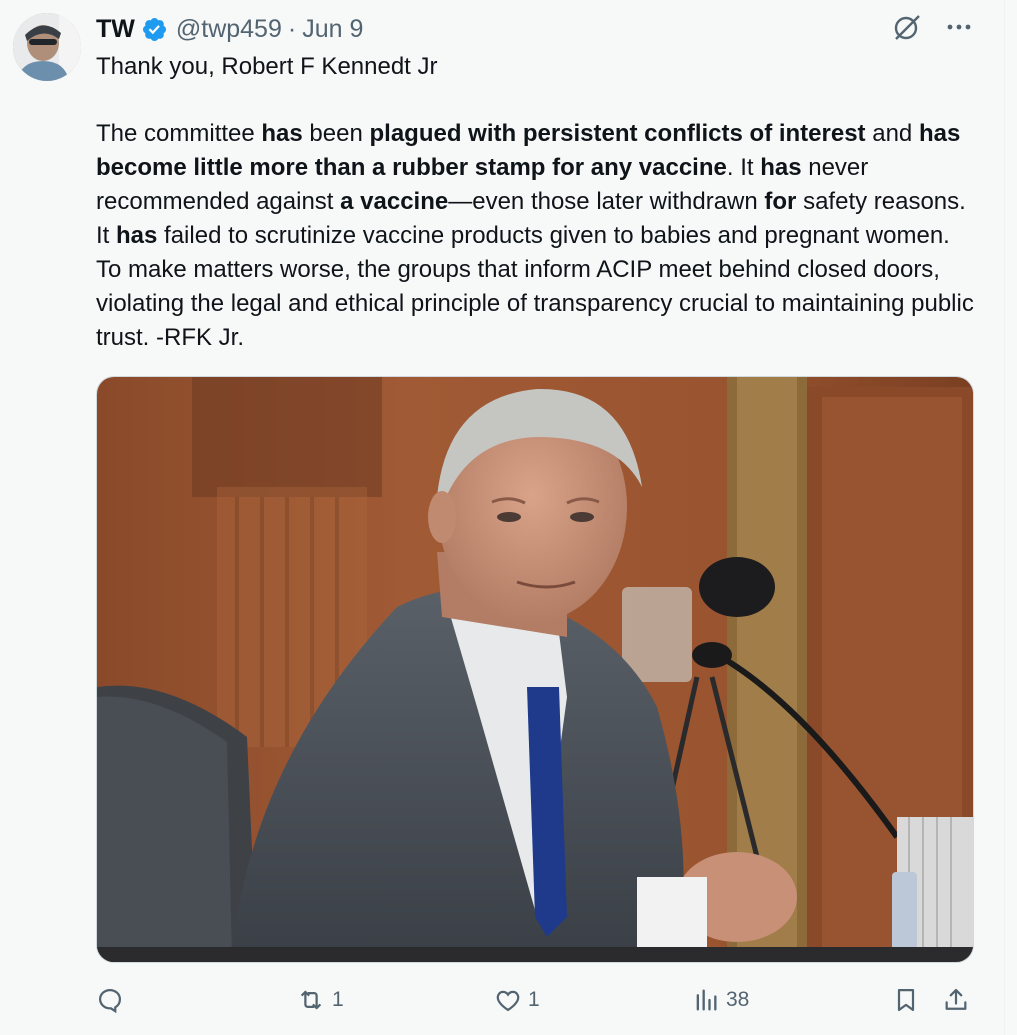  What do you see at coordinates (907, 27) in the screenshot?
I see `grok-icon` at bounding box center [907, 27].